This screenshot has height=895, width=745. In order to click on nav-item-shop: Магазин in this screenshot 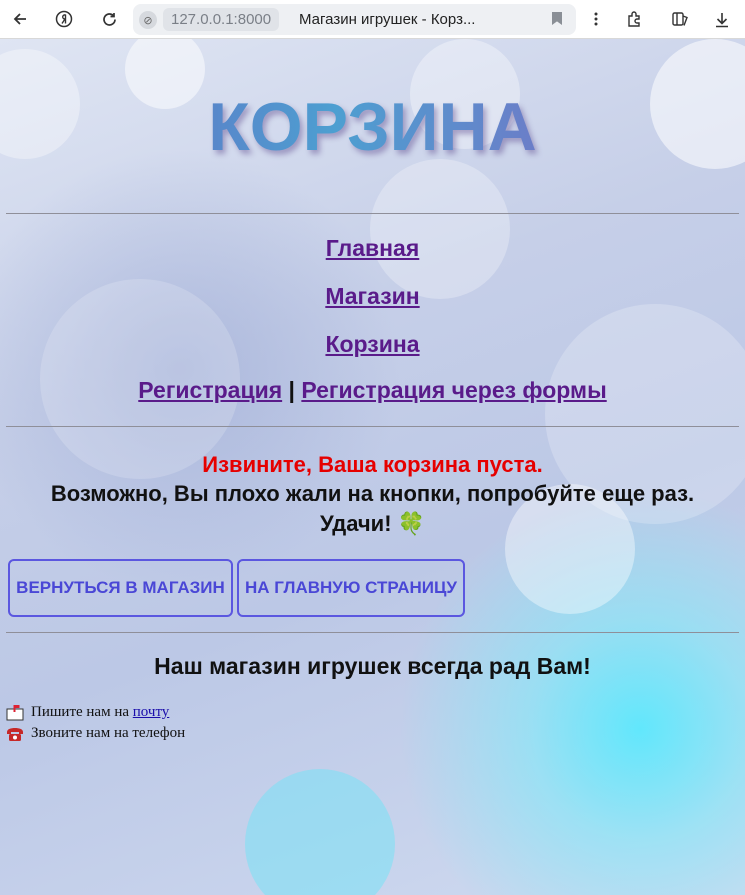, I will do `click(372, 296)`.